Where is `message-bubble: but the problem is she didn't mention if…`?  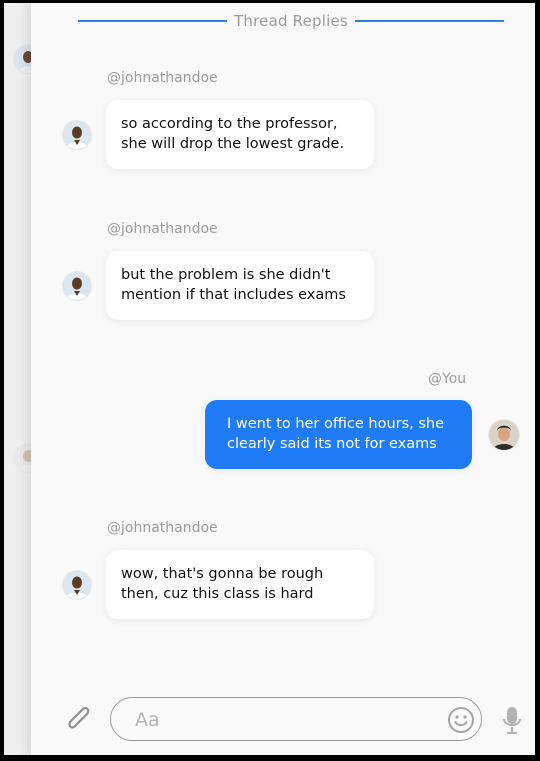
message-bubble: but the problem is she didn't mention if… is located at coordinates (240, 285).